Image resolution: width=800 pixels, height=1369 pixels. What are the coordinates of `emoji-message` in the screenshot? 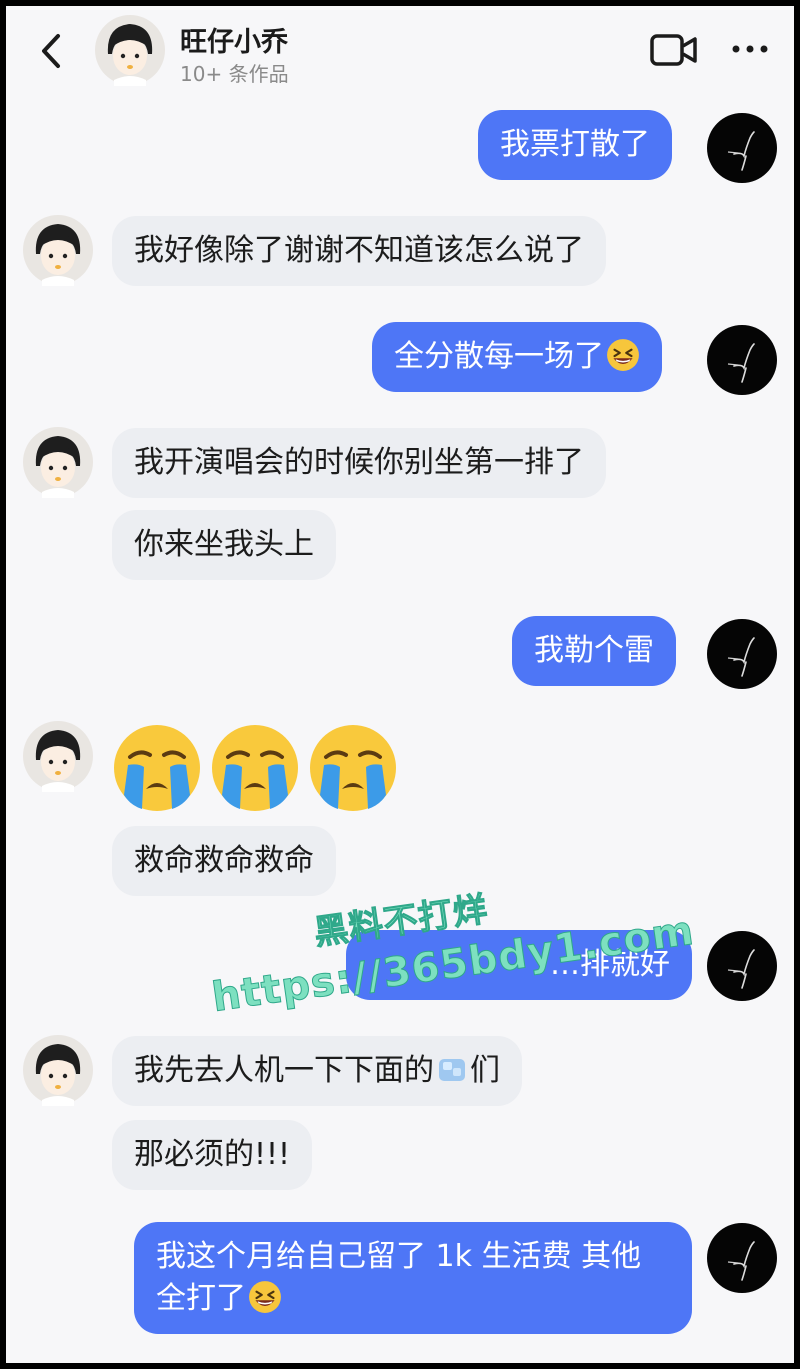 It's located at (262, 770).